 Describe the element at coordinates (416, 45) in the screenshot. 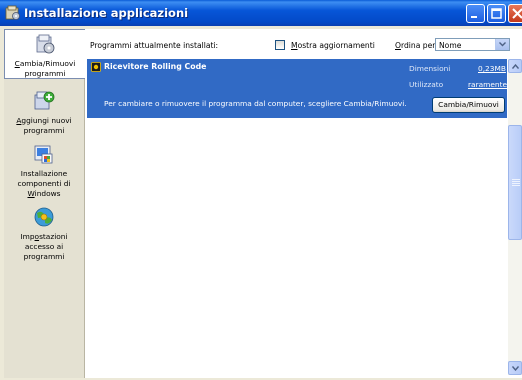

I see `sort-by-label: Ordina per:` at that location.